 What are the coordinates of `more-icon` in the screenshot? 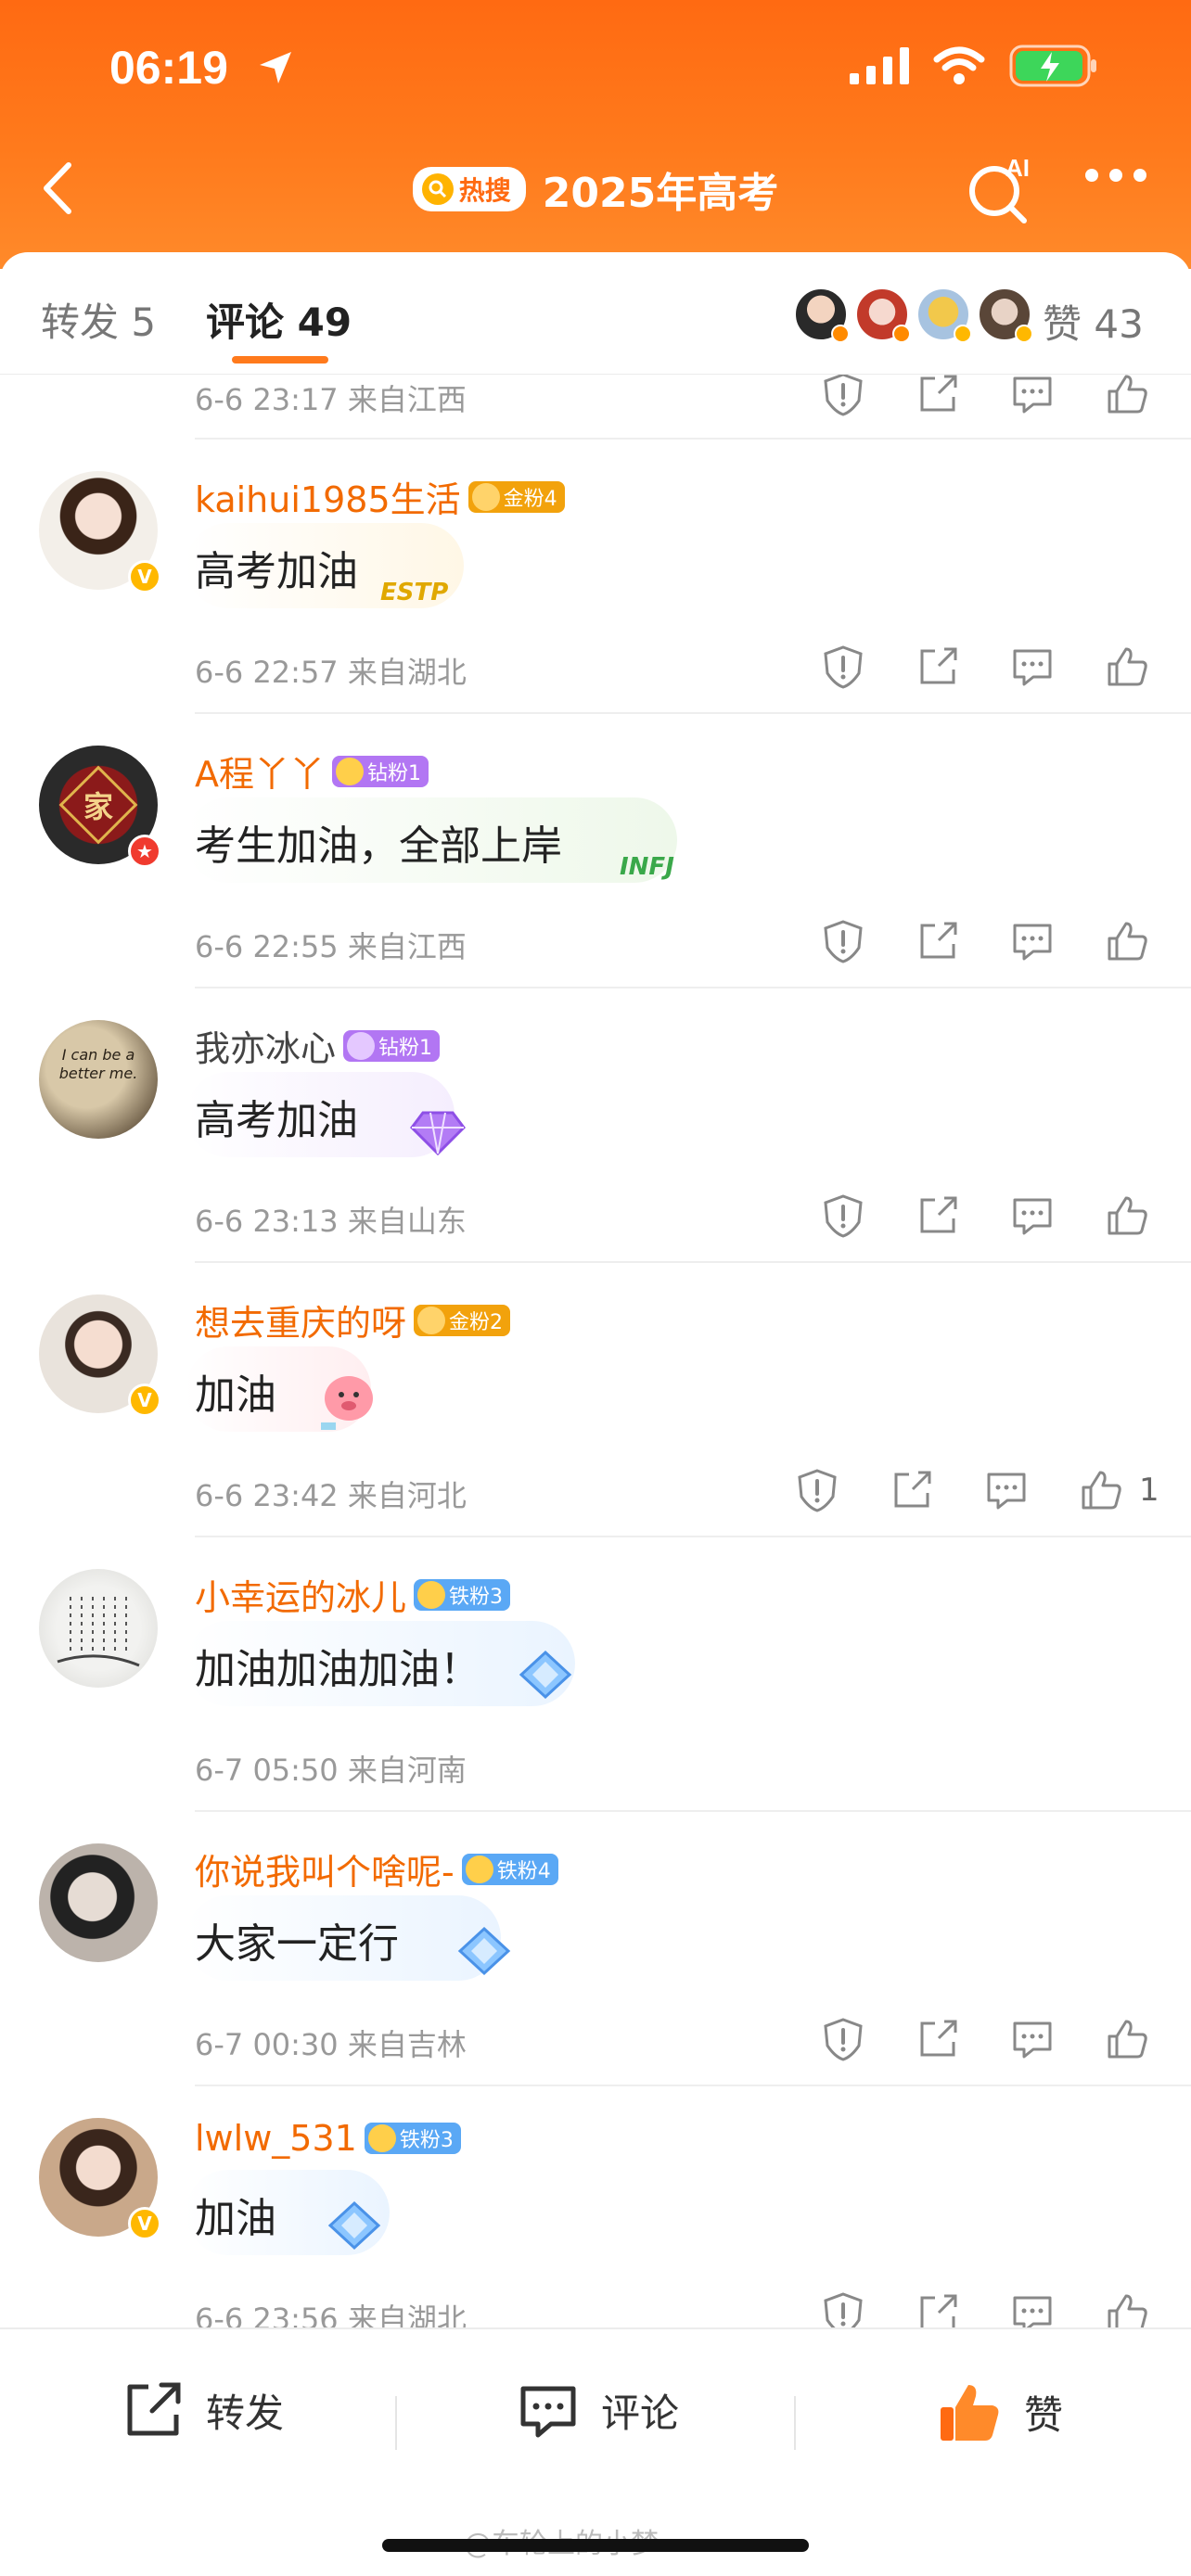 It's located at (1115, 176).